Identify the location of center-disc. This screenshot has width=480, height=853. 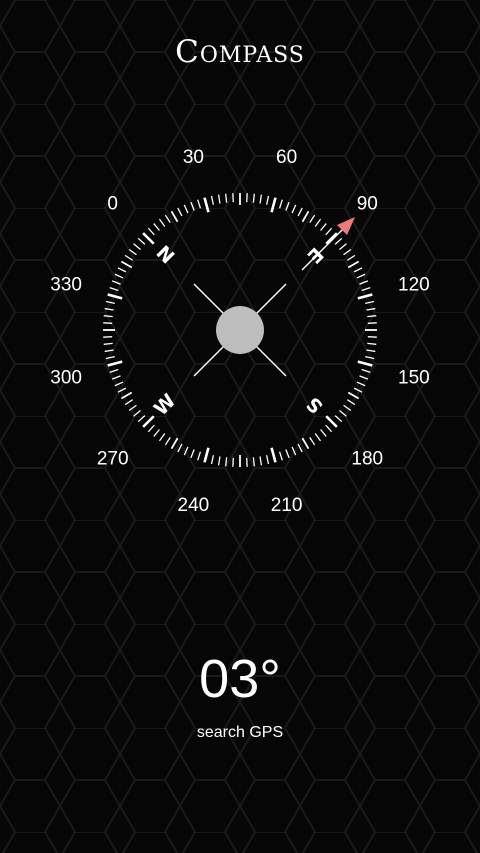
(240, 330).